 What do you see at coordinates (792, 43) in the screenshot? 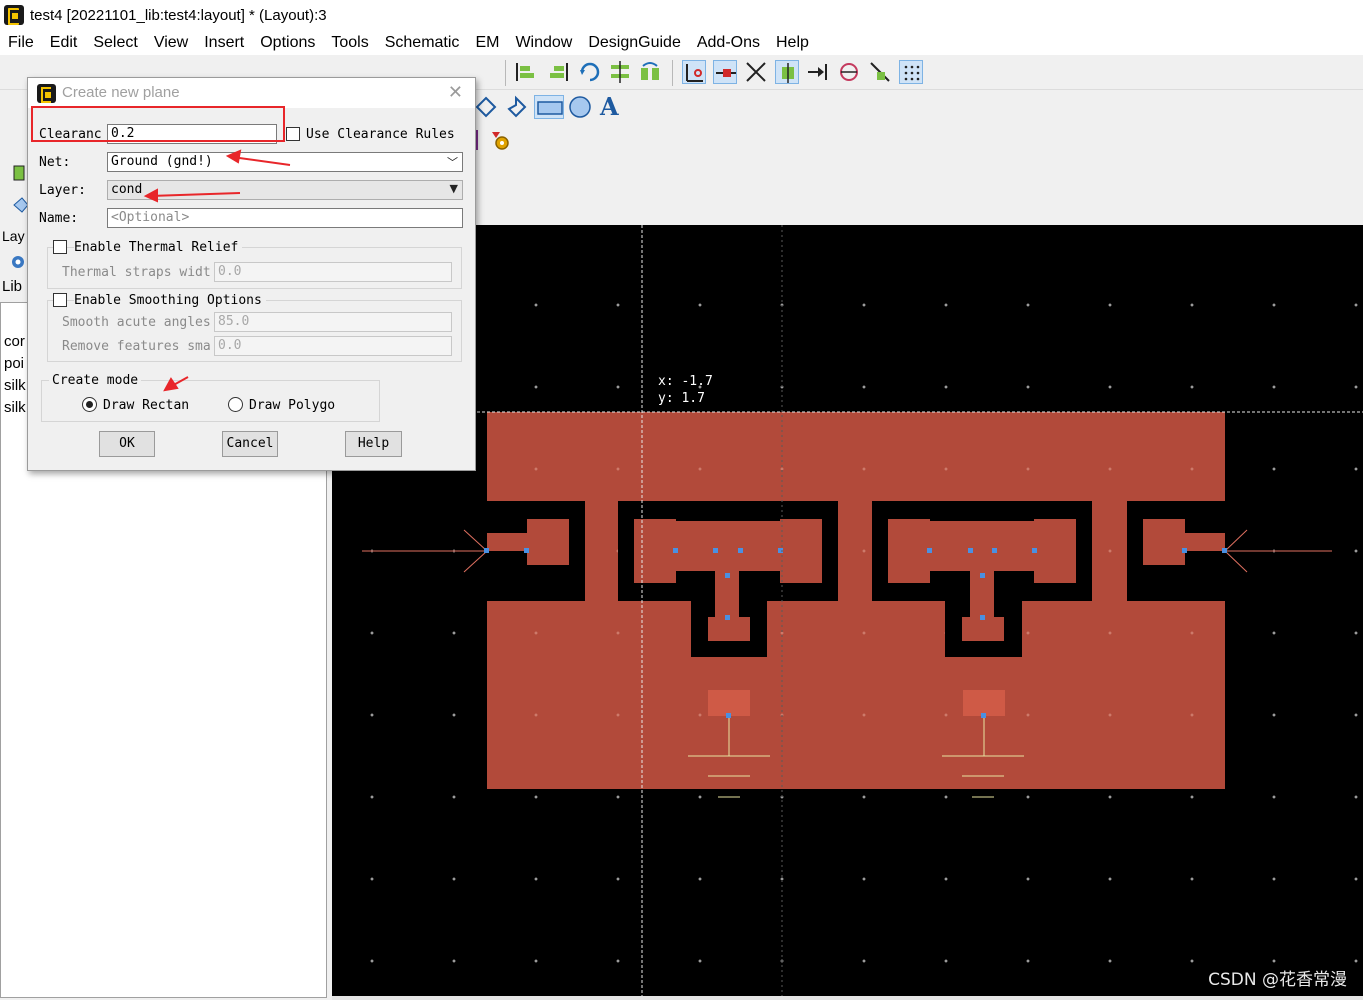
I see `menu-help: Help` at bounding box center [792, 43].